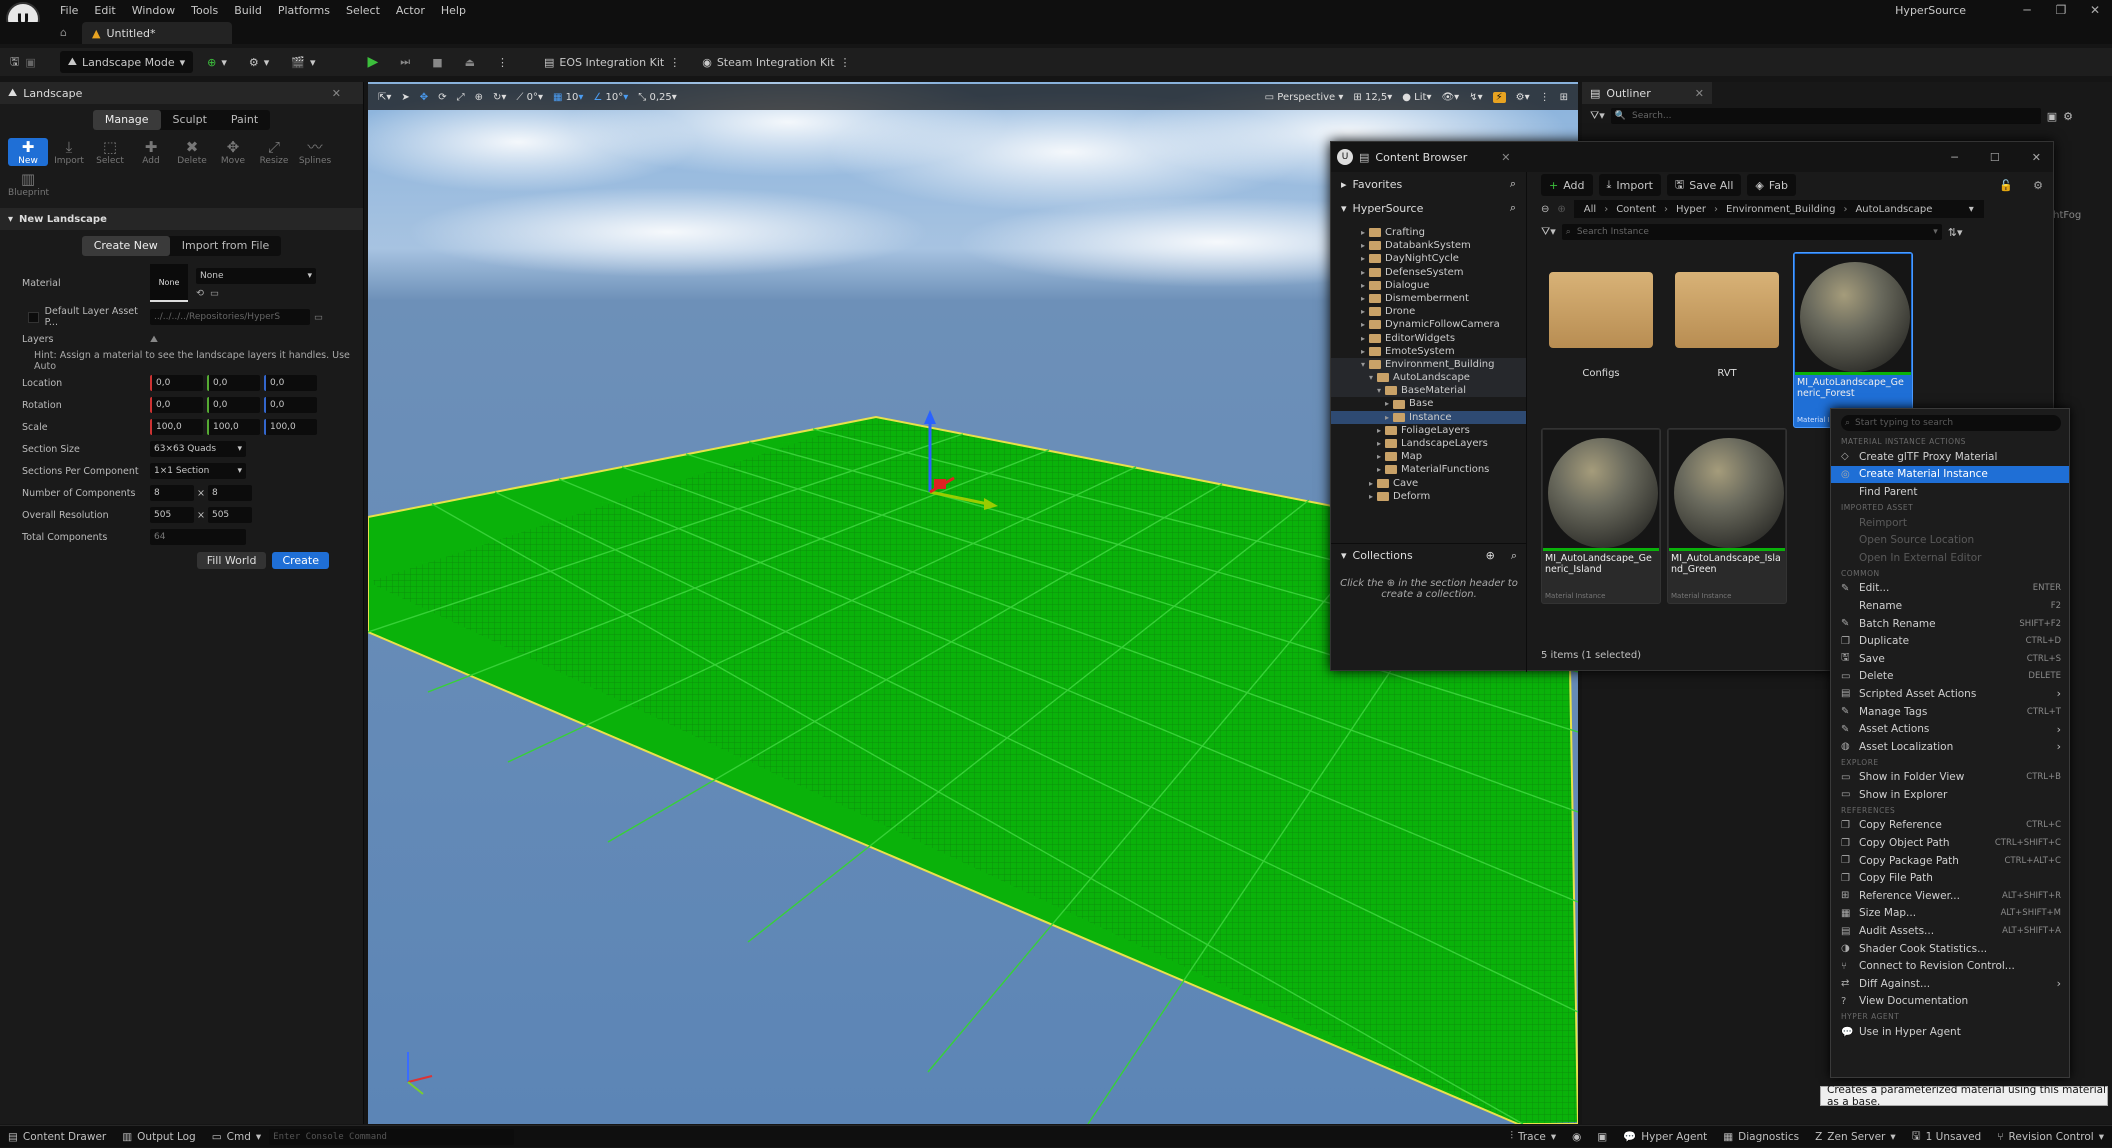  What do you see at coordinates (233, 383) in the screenshot?
I see `location-y: 0,0` at bounding box center [233, 383].